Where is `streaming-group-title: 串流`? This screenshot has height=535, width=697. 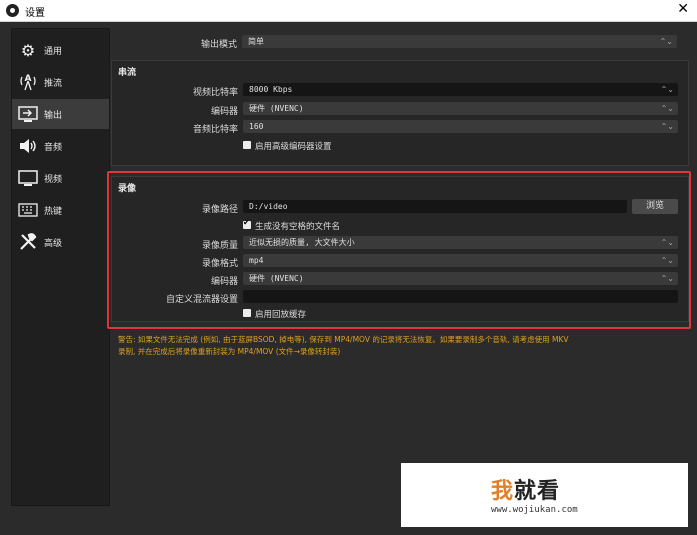
streaming-group-title: 串流 is located at coordinates (127, 73).